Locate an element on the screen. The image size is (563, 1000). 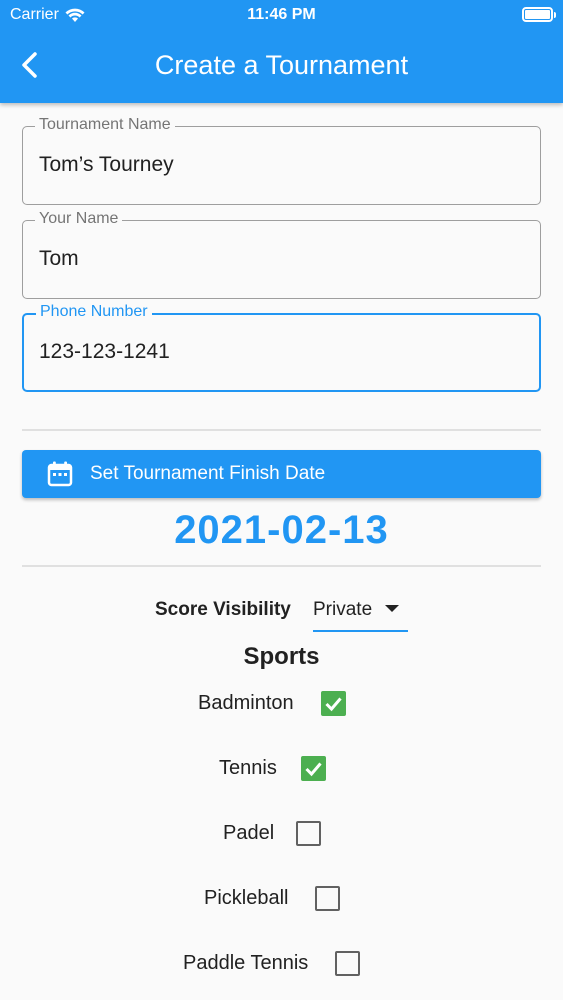
sports-heading: Sports is located at coordinates (281, 656).